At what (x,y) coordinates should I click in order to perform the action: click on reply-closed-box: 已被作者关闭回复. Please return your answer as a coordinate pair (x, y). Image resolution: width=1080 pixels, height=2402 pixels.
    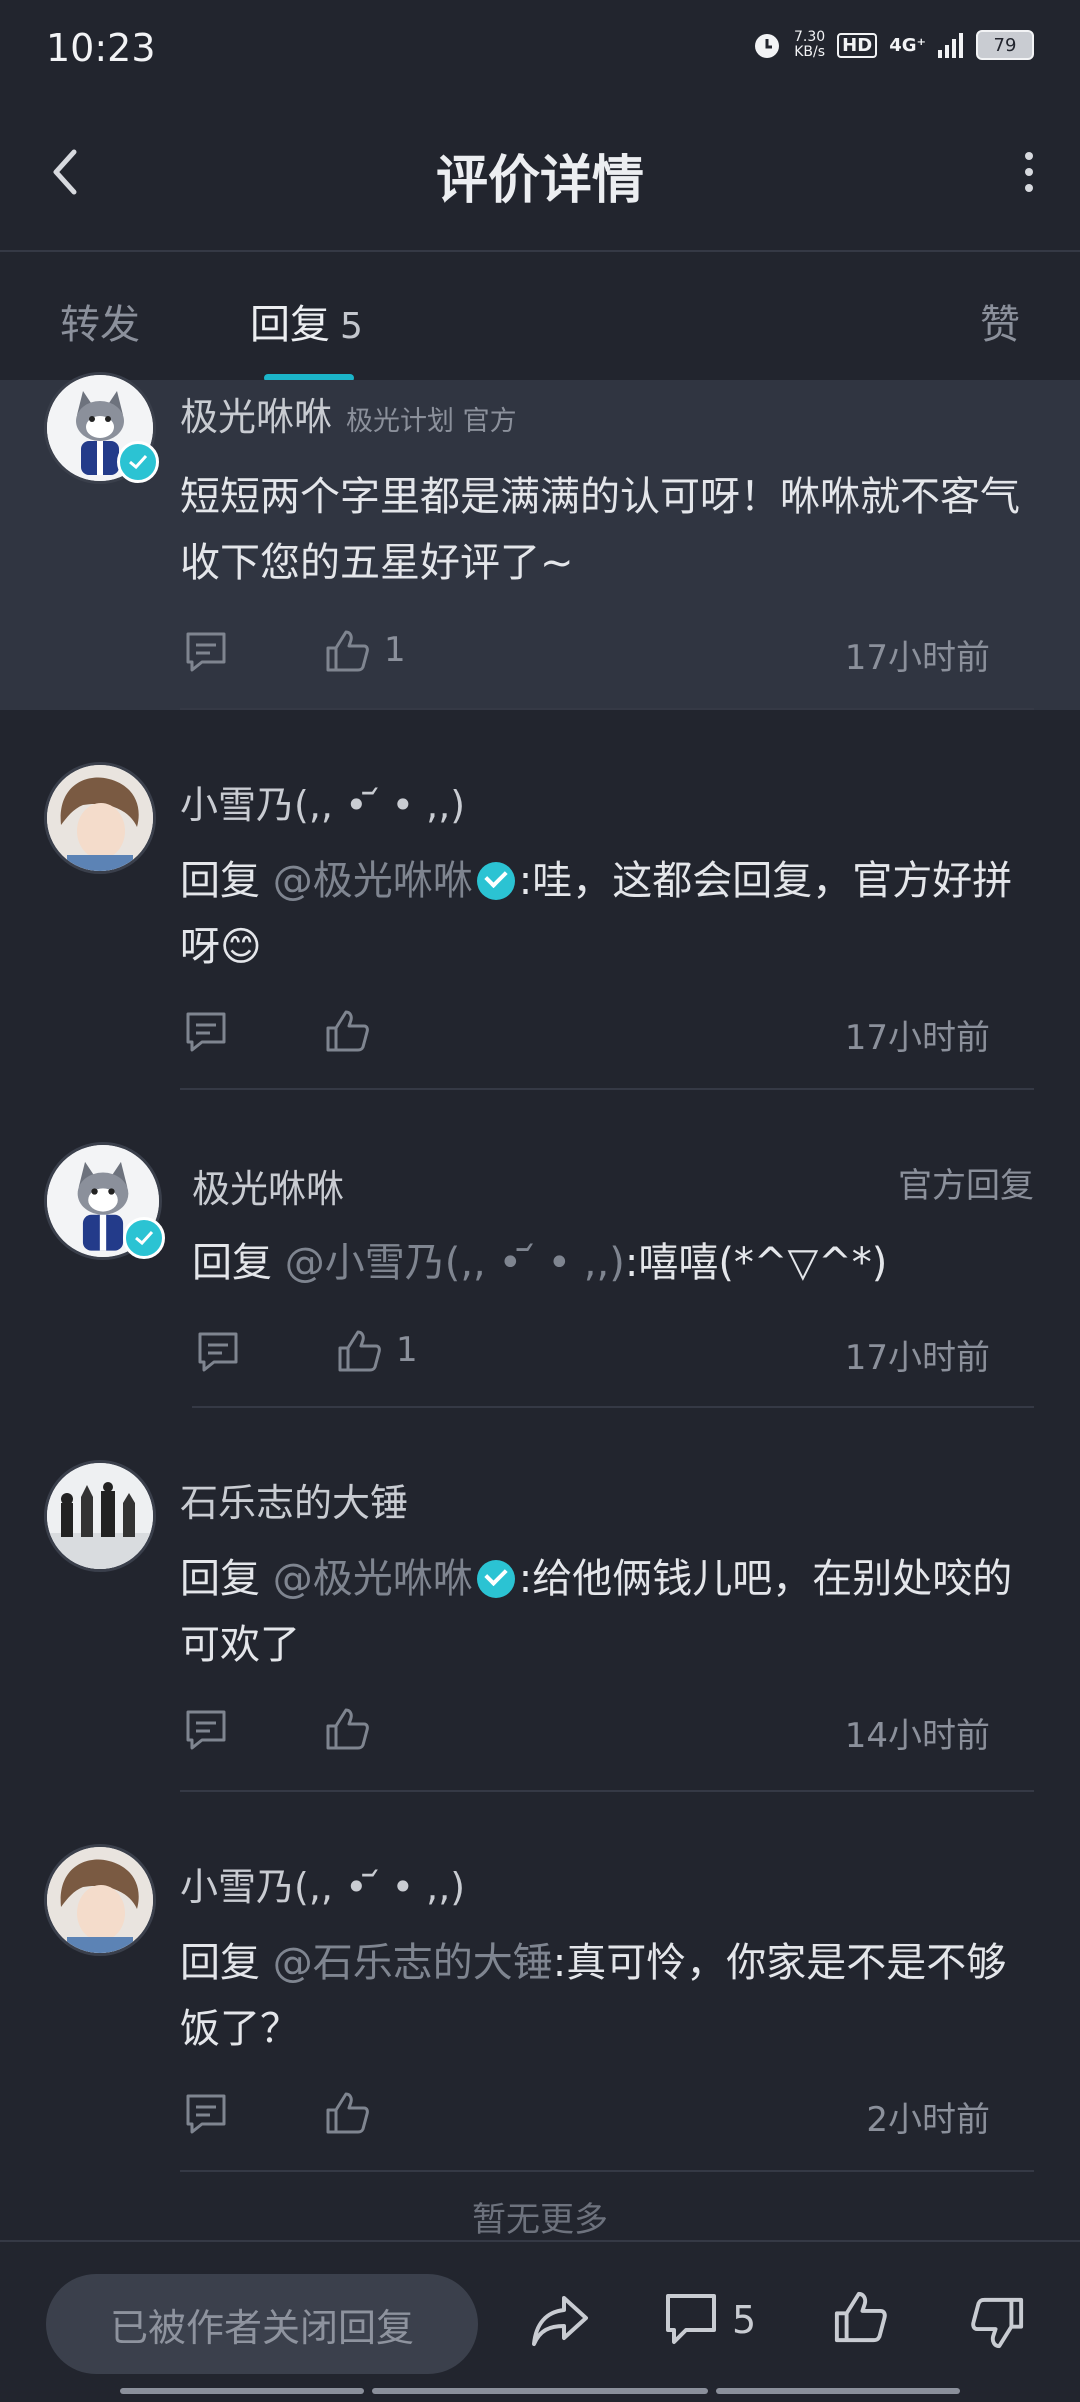
    Looking at the image, I should click on (262, 2324).